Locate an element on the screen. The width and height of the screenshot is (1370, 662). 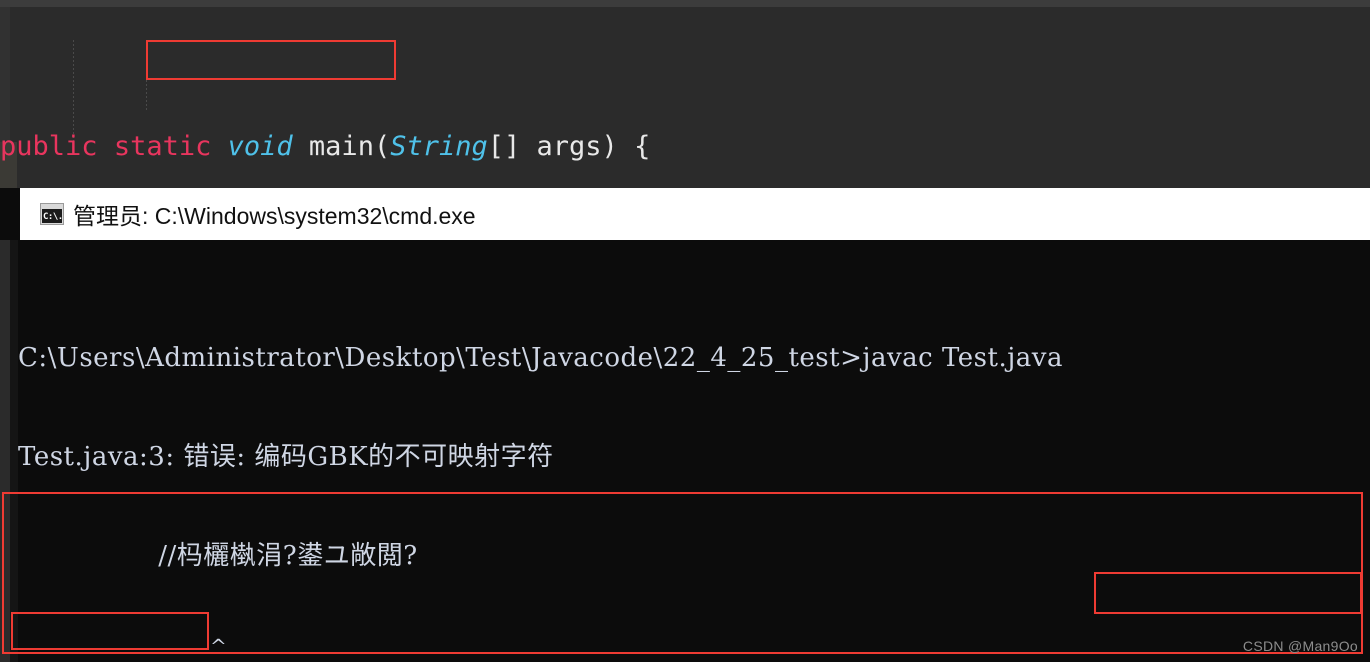
cmd-console-icon is located at coordinates (52, 214).